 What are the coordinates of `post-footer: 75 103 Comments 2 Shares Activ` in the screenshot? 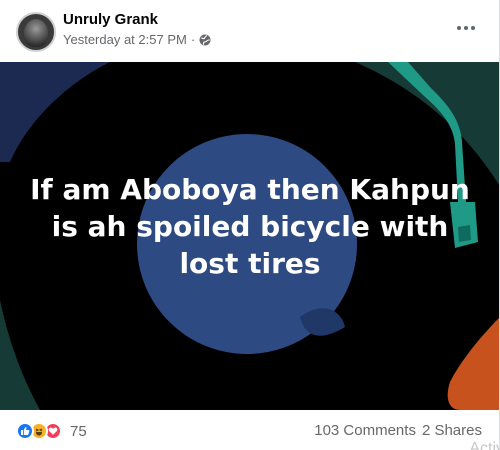 It's located at (249, 430).